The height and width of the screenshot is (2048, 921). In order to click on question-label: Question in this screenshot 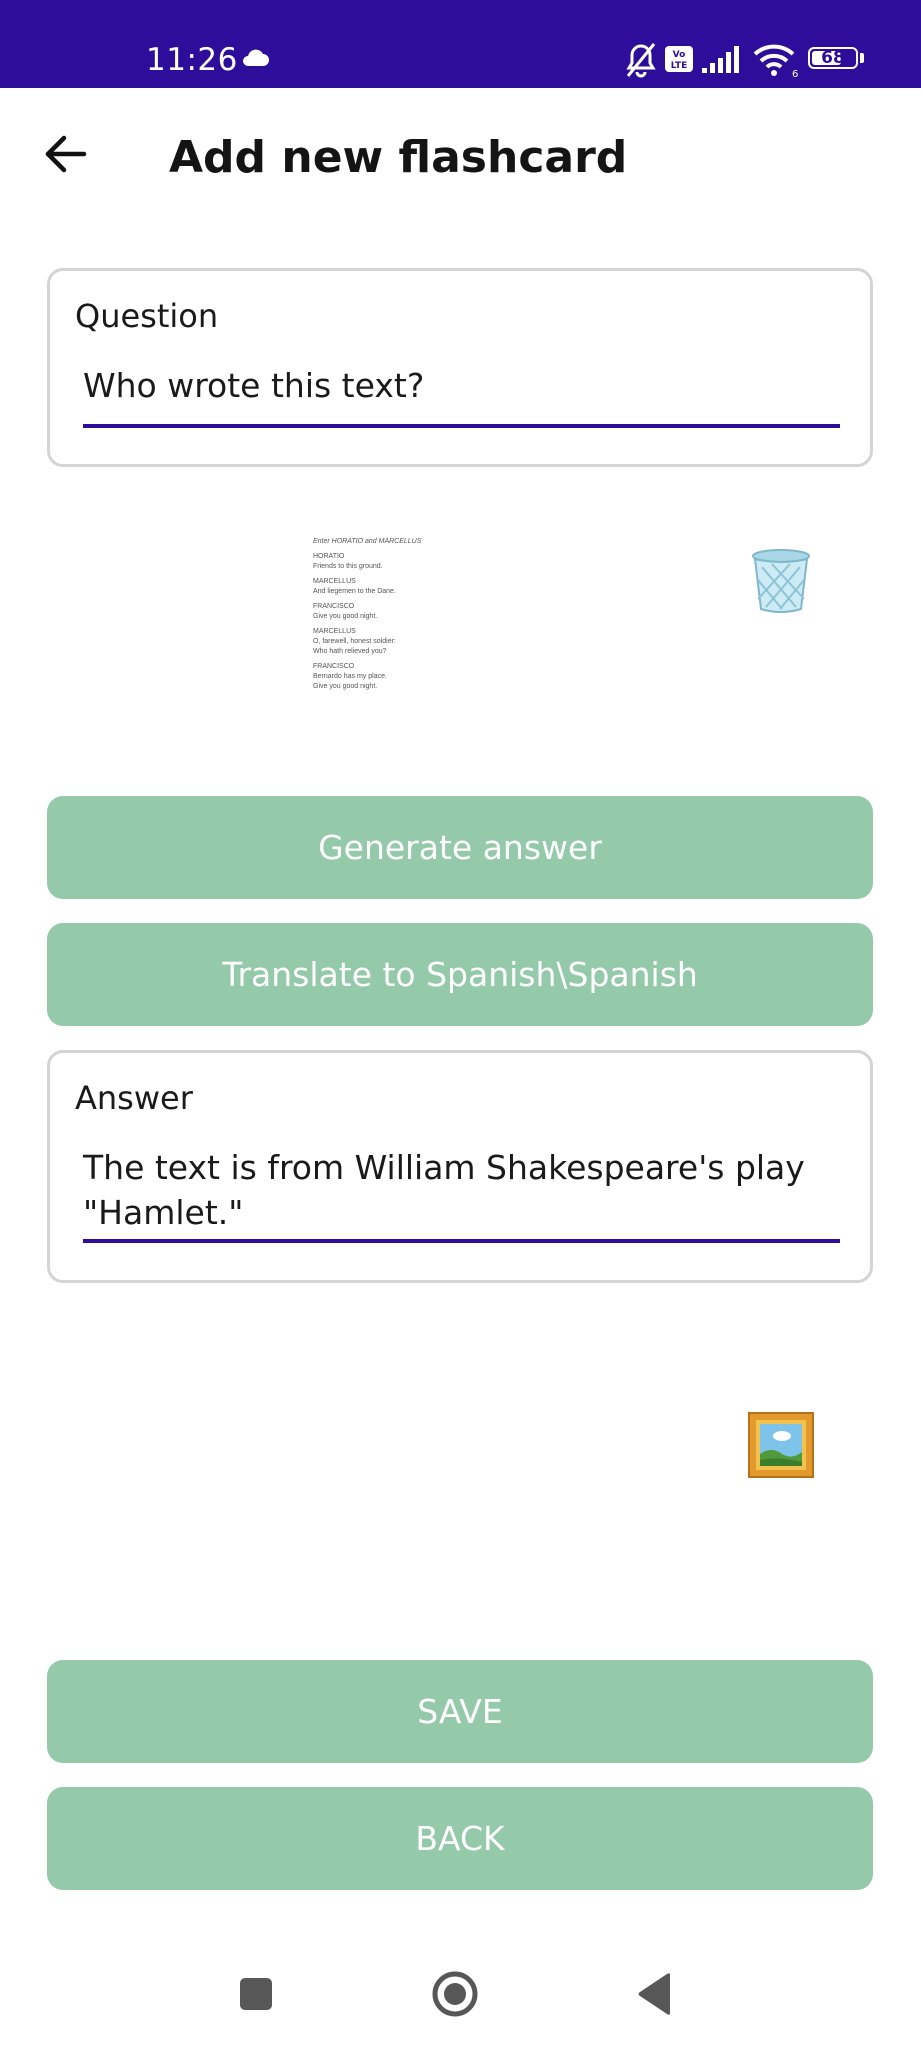, I will do `click(147, 316)`.